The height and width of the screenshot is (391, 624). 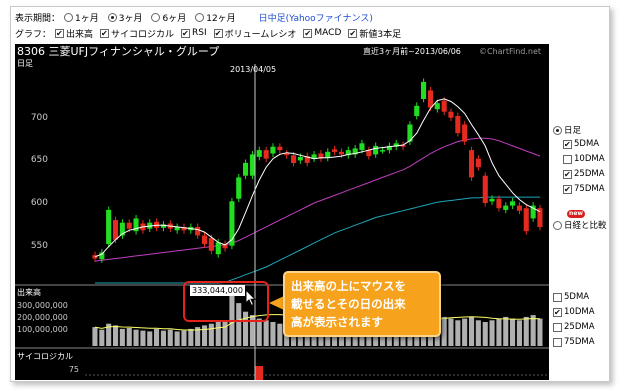 I want to click on graph-label: グラフ：, so click(x=33, y=34).